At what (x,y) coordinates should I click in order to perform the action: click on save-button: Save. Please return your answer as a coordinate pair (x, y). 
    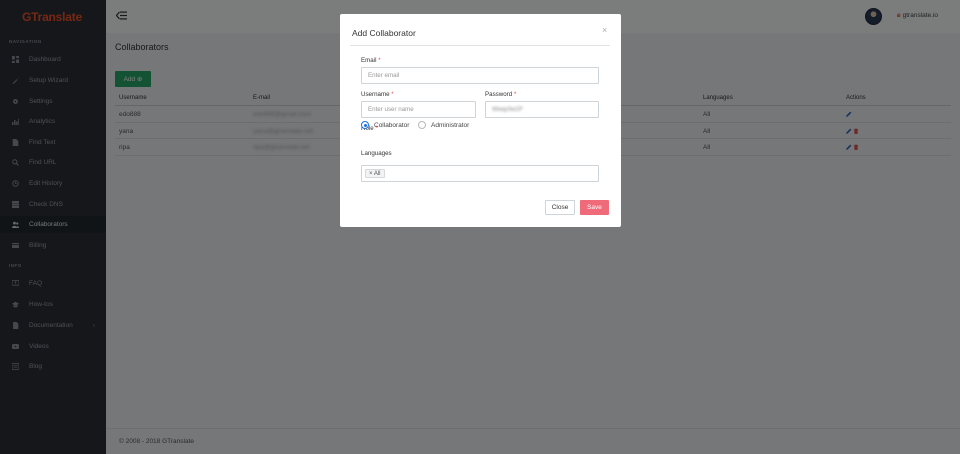
    Looking at the image, I should click on (594, 207).